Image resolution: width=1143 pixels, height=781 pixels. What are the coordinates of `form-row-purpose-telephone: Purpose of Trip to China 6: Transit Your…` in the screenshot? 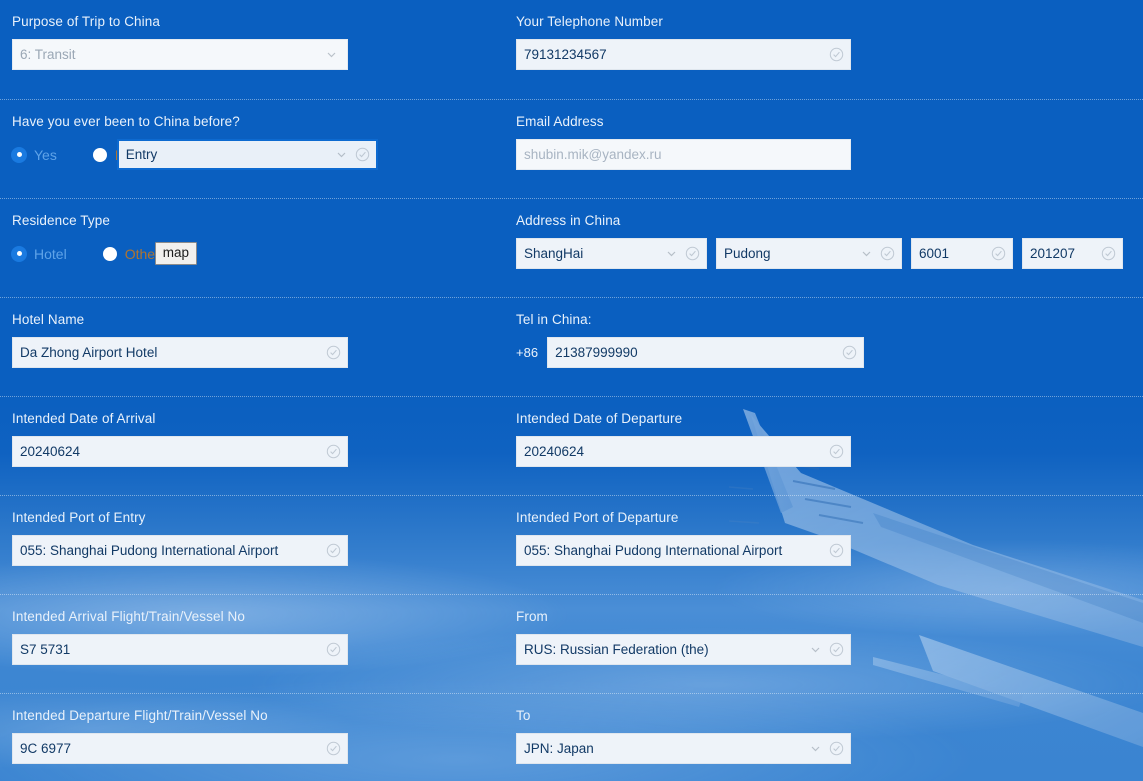 It's located at (571, 49).